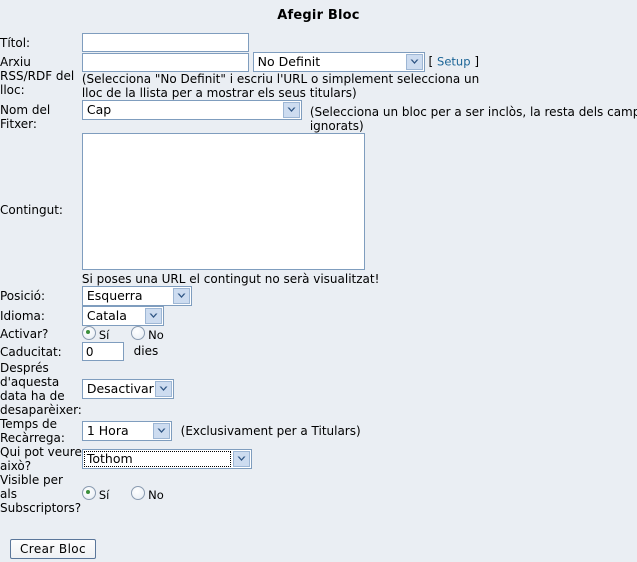  What do you see at coordinates (136, 296) in the screenshot?
I see `position-select: Esquerra` at bounding box center [136, 296].